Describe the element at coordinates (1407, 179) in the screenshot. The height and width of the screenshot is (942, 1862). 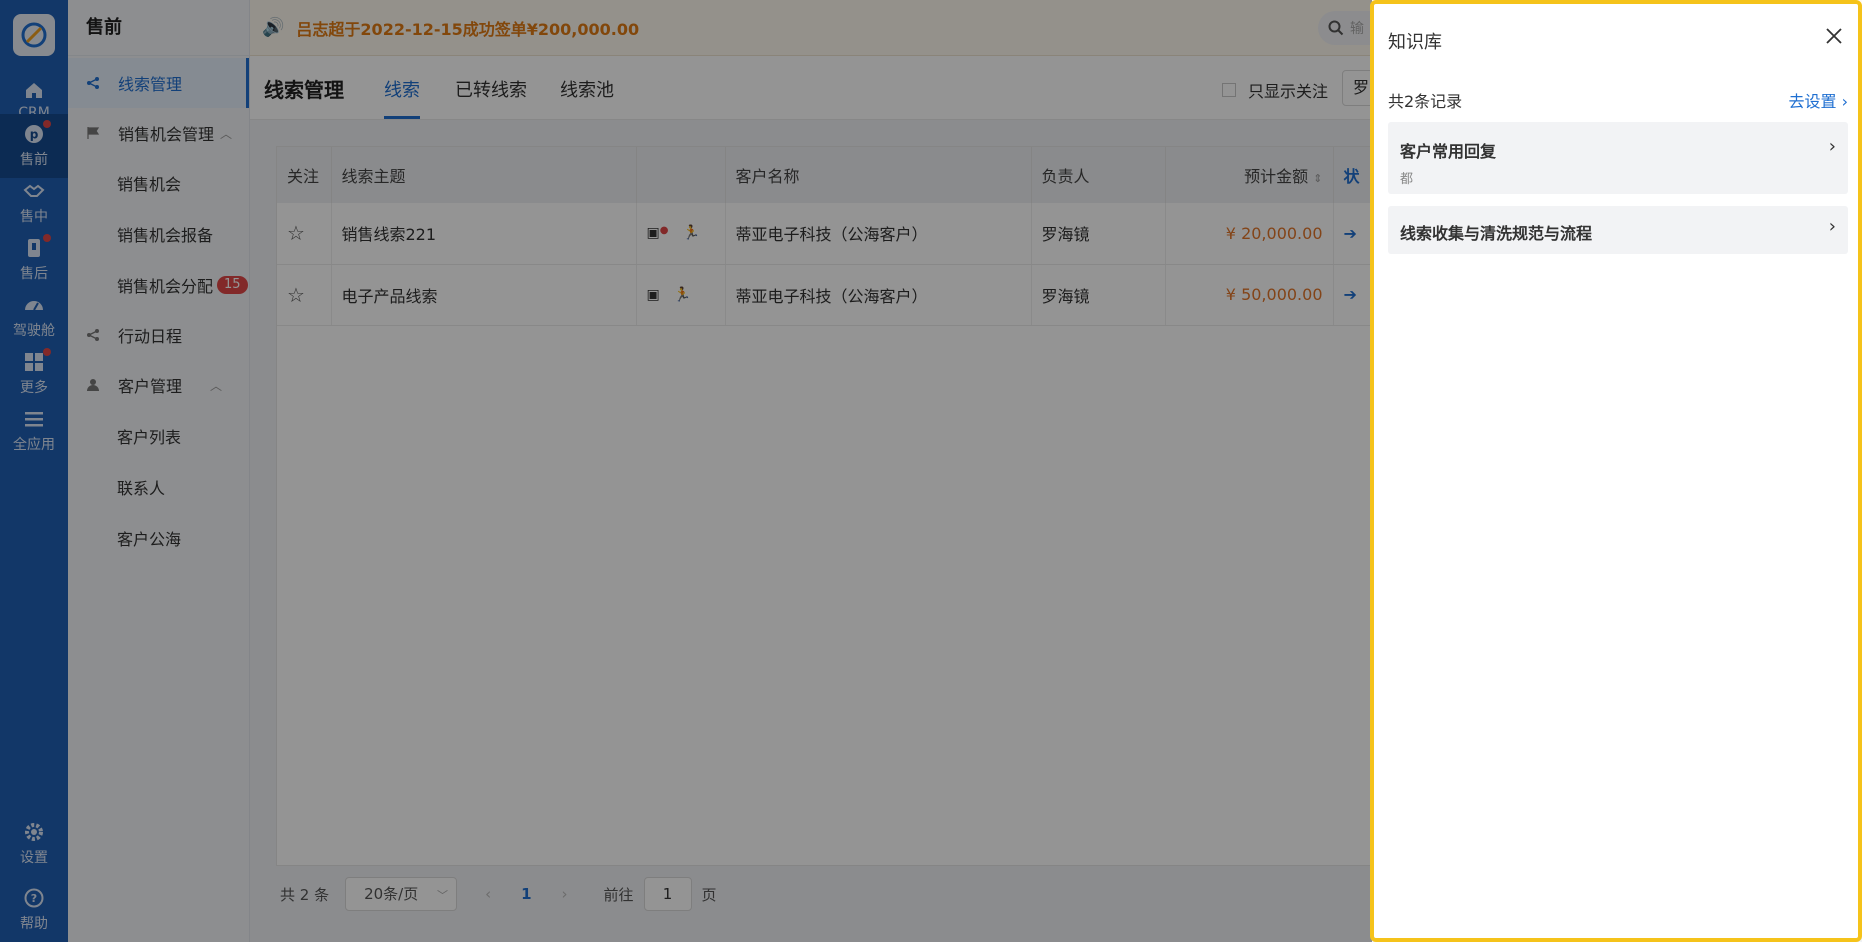
I see `kb-item-subtitle: 都` at that location.